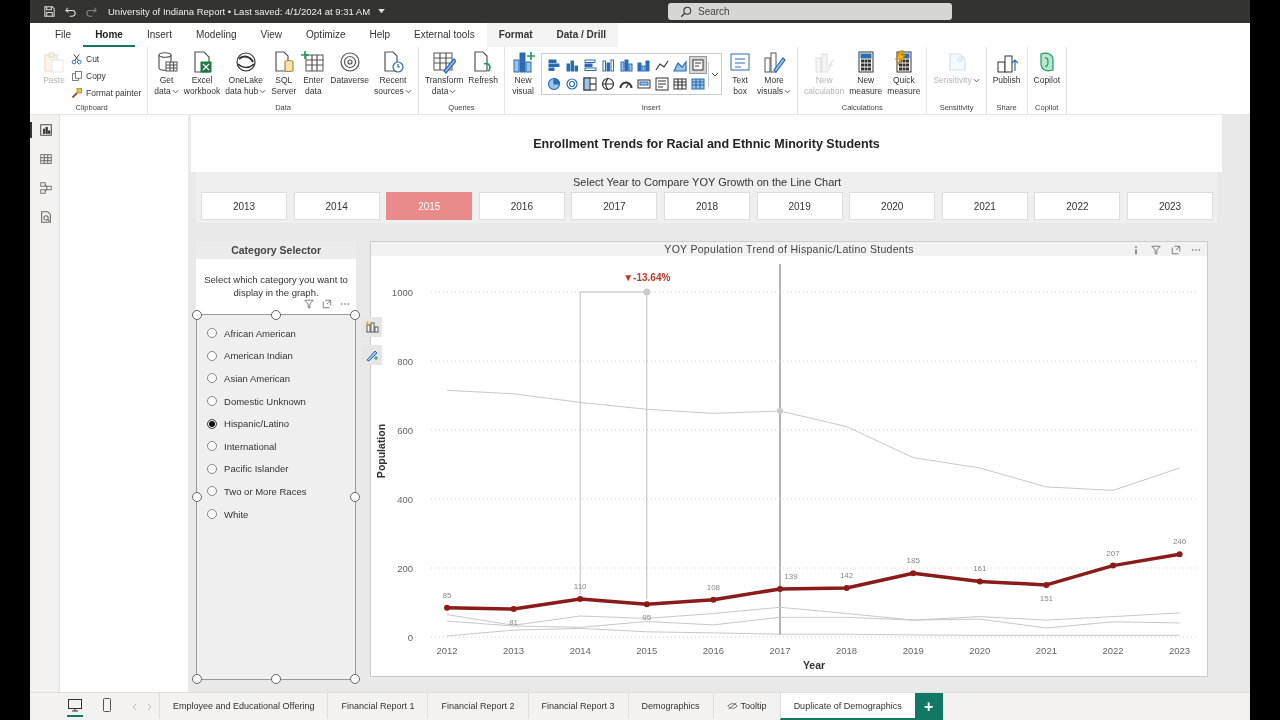 This screenshot has width=1280, height=720. What do you see at coordinates (202, 73) in the screenshot?
I see `ribbon-button: Excel workbook` at bounding box center [202, 73].